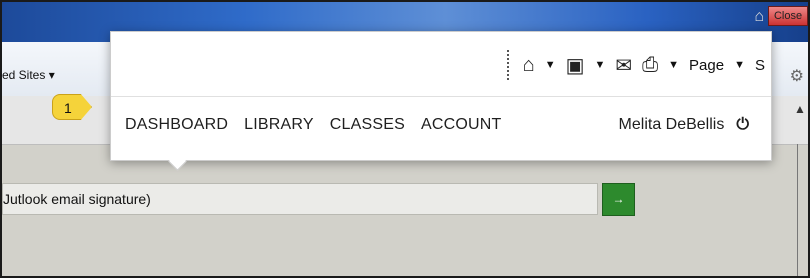  What do you see at coordinates (575, 65) in the screenshot?
I see `rss-icon: ▣` at bounding box center [575, 65].